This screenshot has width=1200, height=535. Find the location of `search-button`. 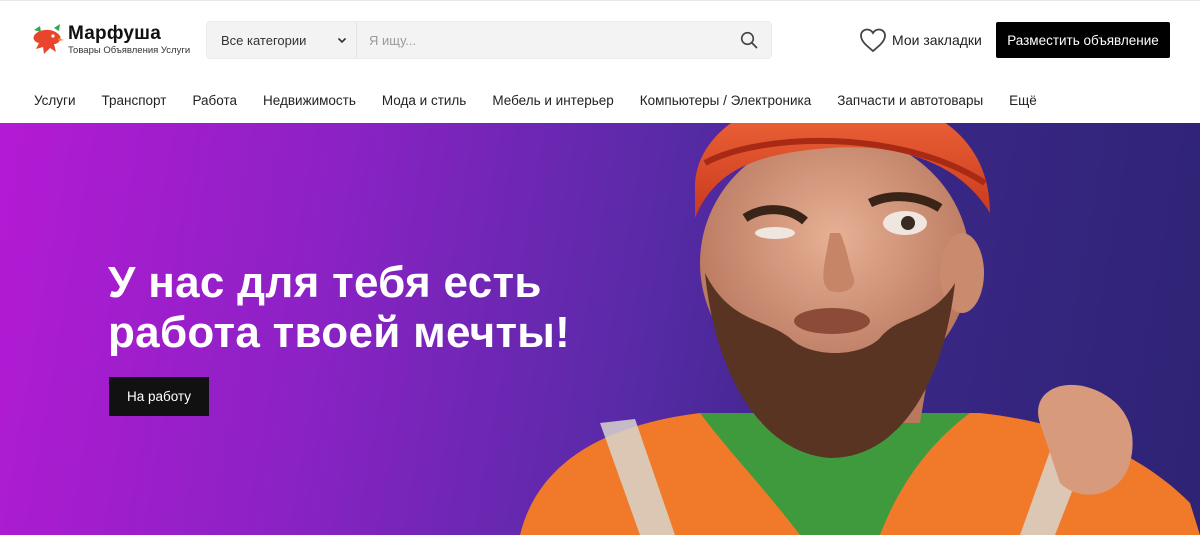

search-button is located at coordinates (749, 40).